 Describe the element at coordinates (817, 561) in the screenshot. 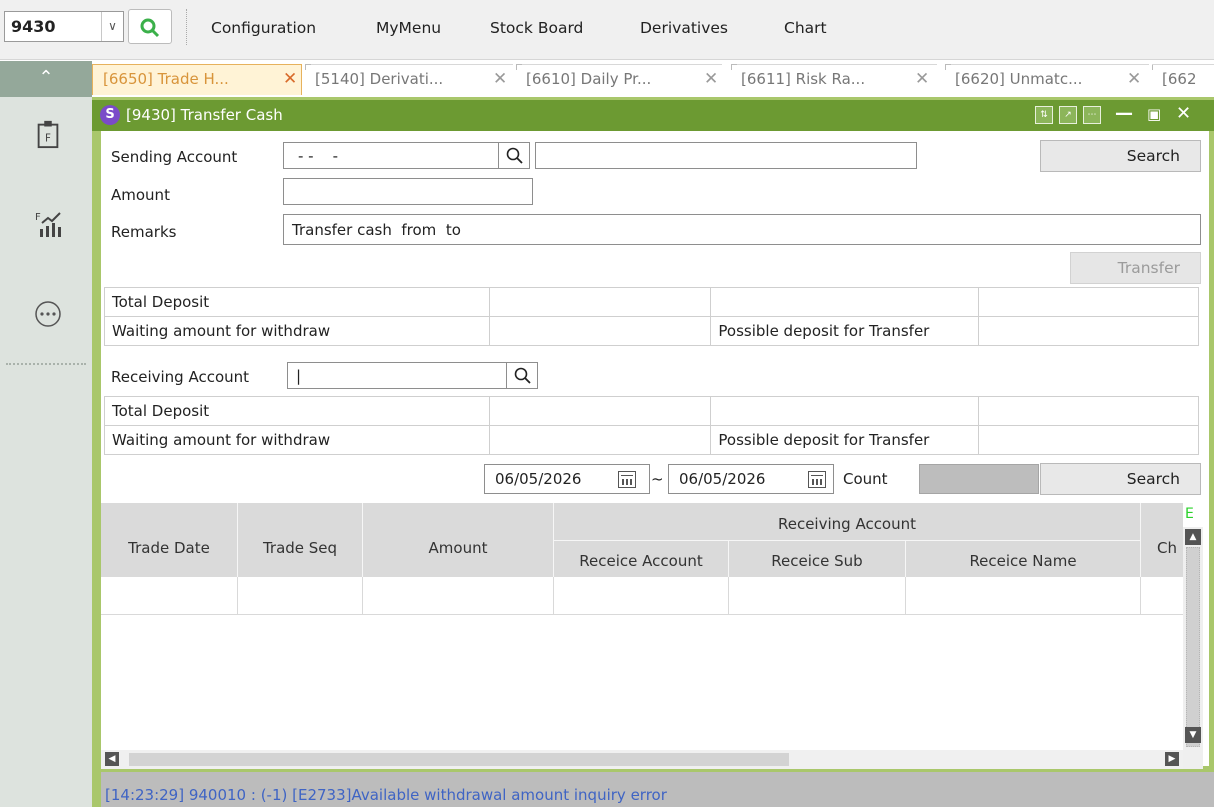

I see `column-header-receice-sub: Receice Sub` at that location.